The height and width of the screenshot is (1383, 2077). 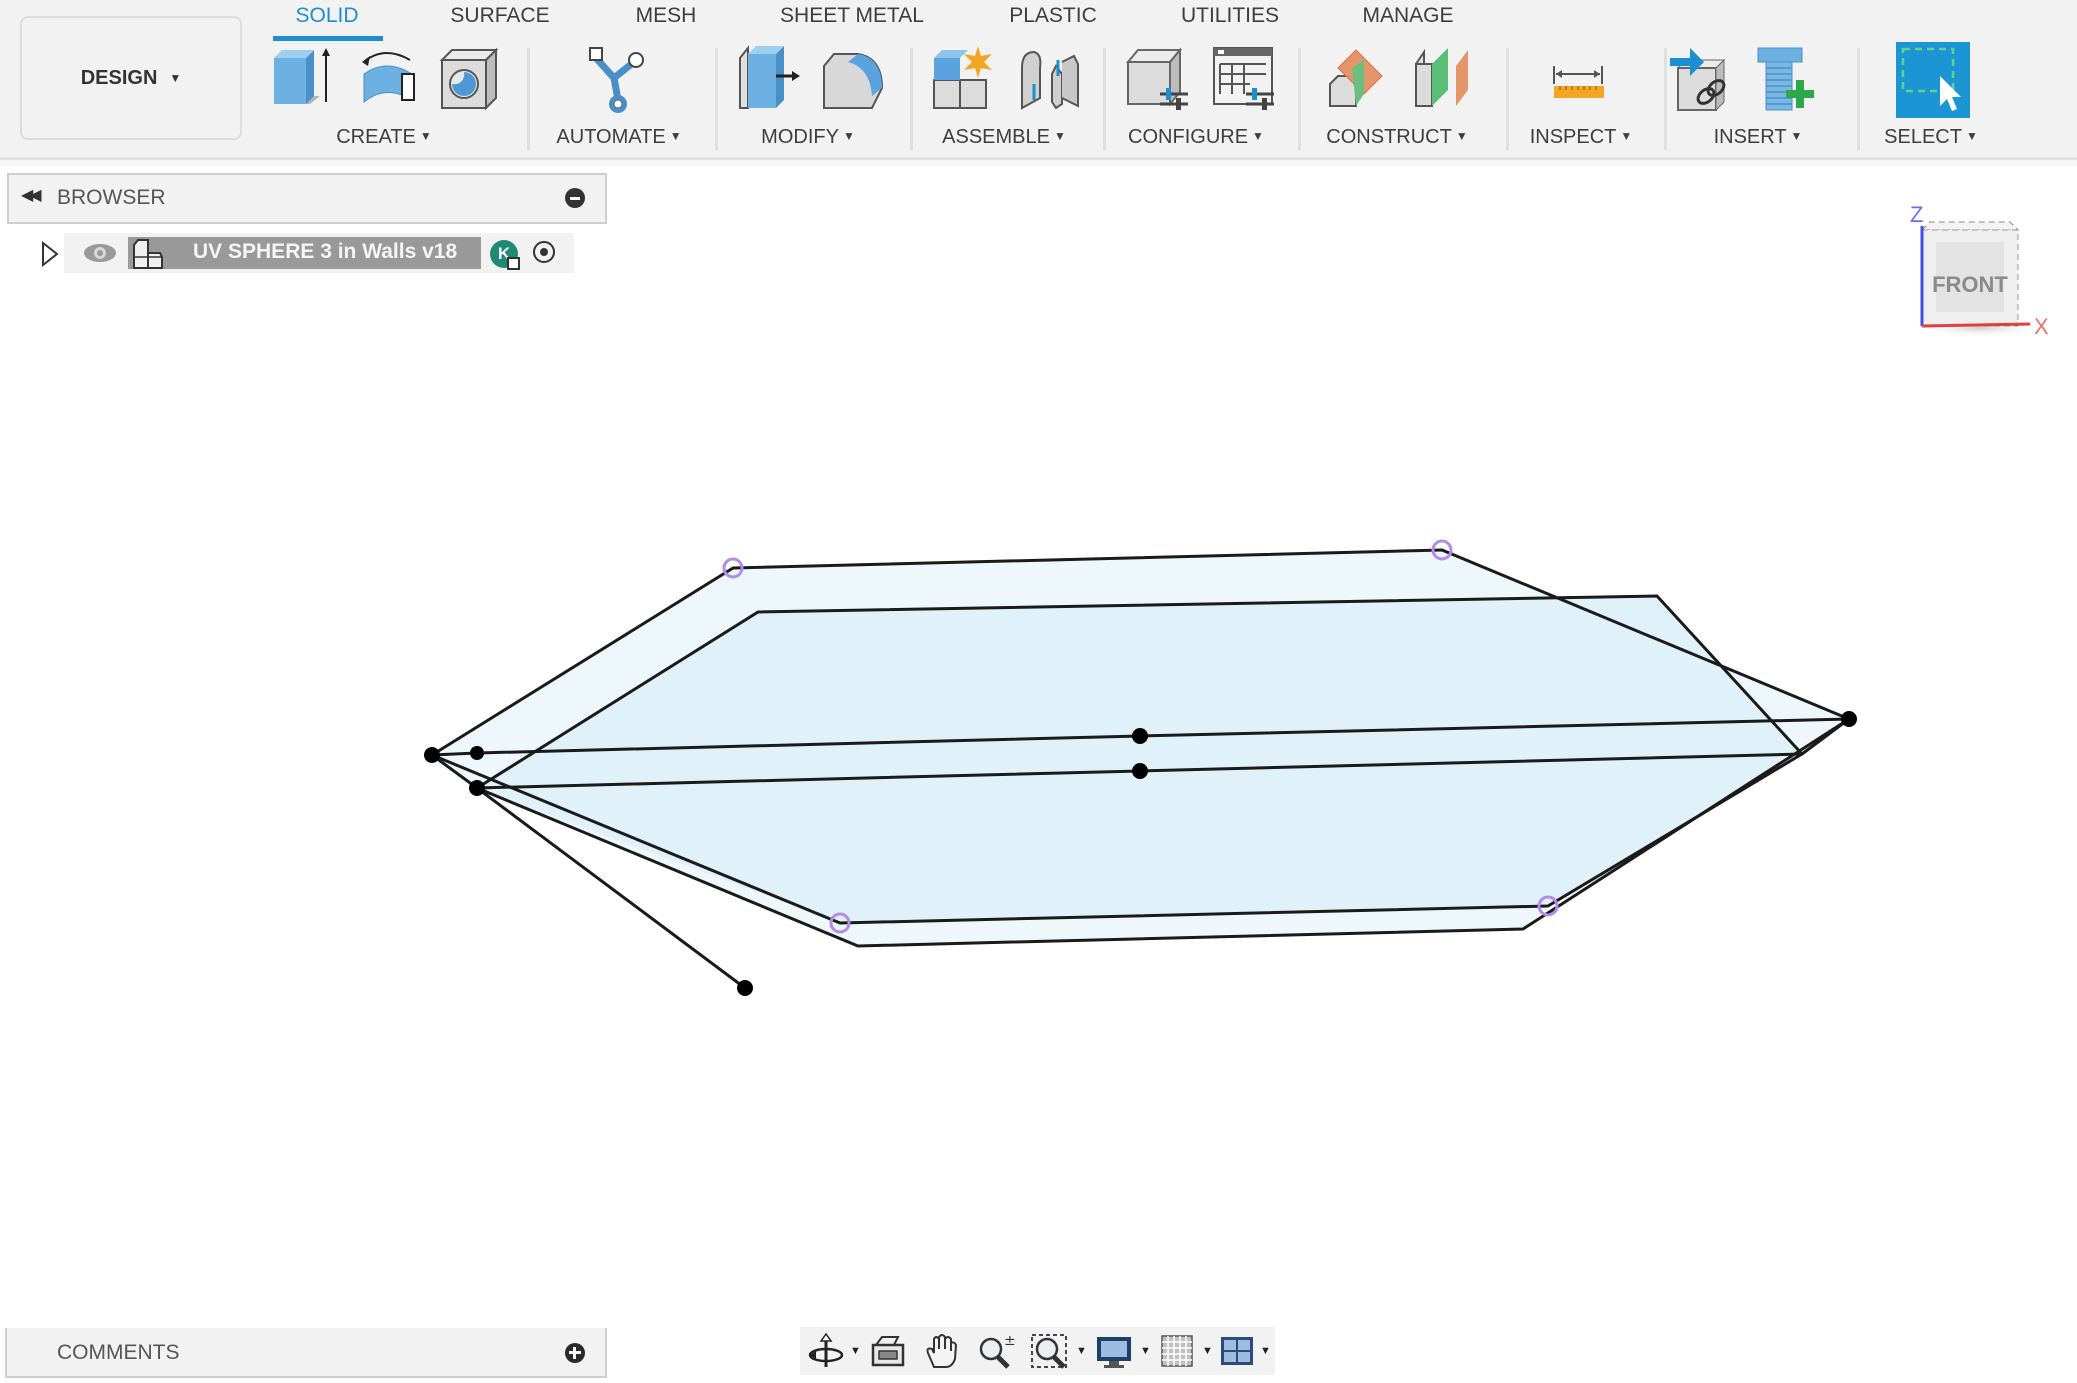 I want to click on offset-plane-button, so click(x=1360, y=80).